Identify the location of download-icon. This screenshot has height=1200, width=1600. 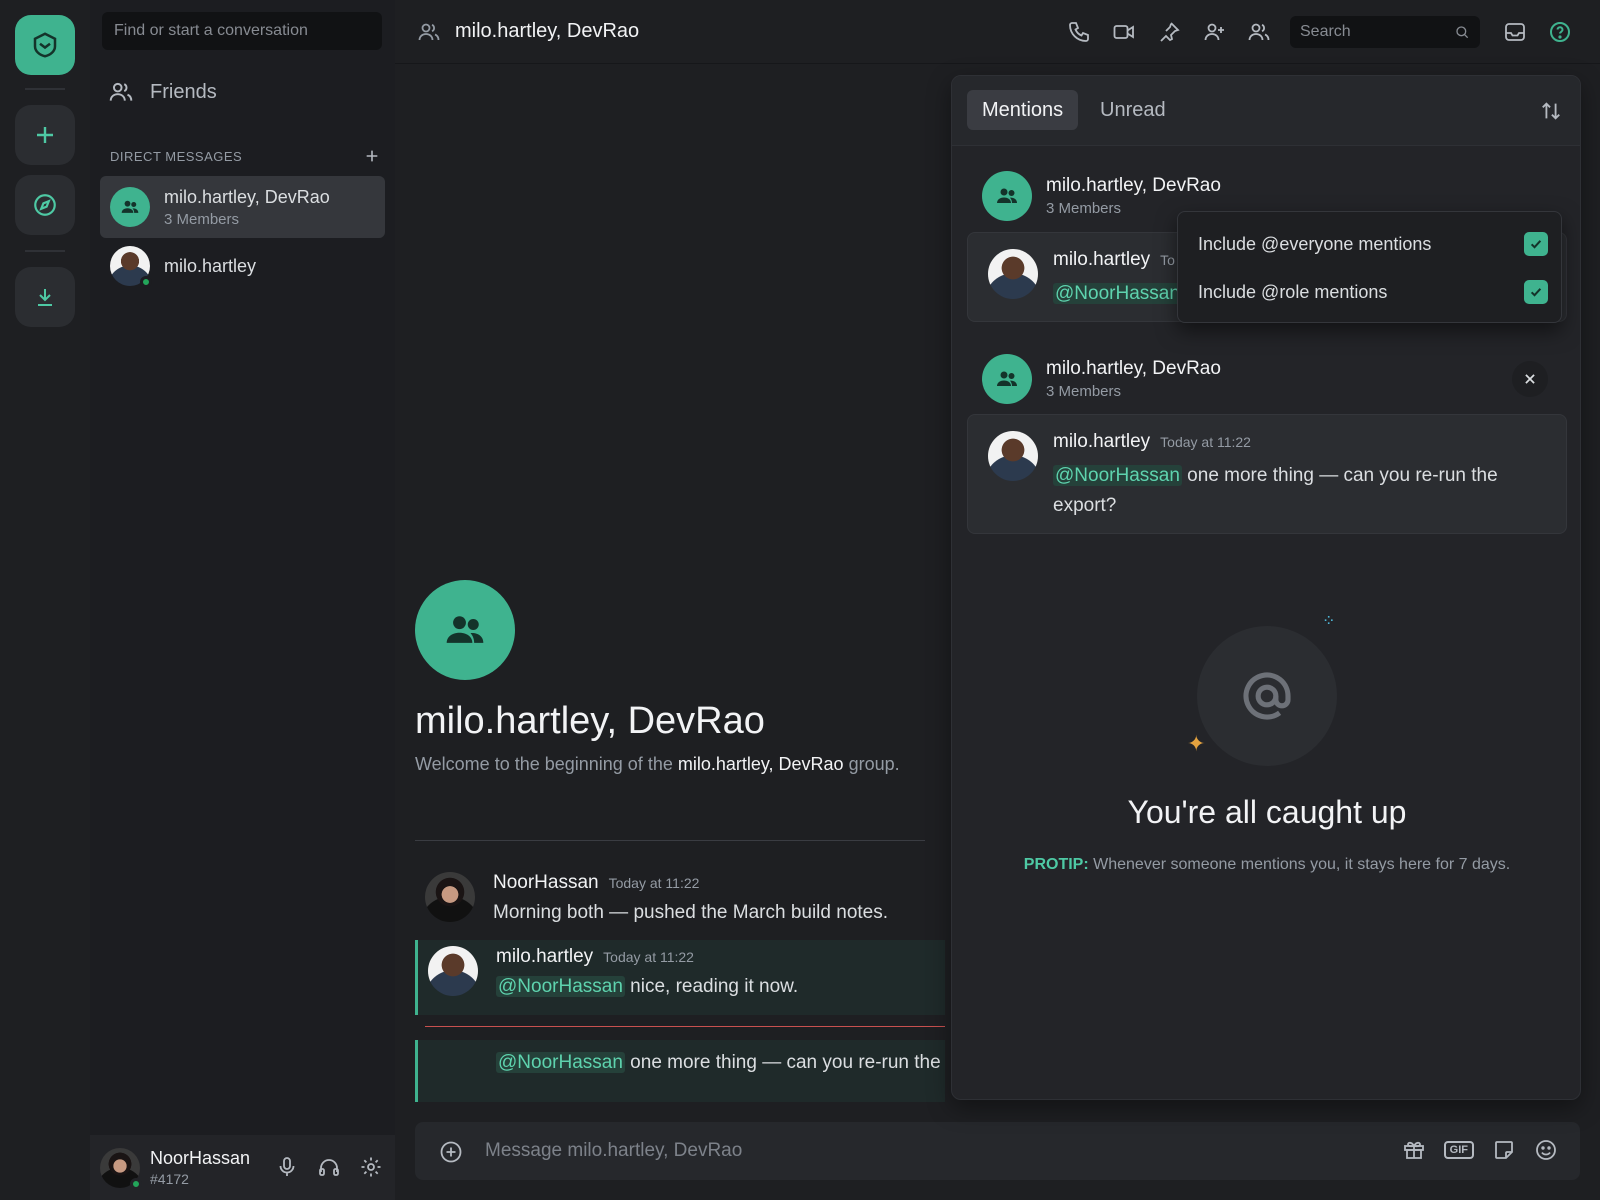
(45, 297).